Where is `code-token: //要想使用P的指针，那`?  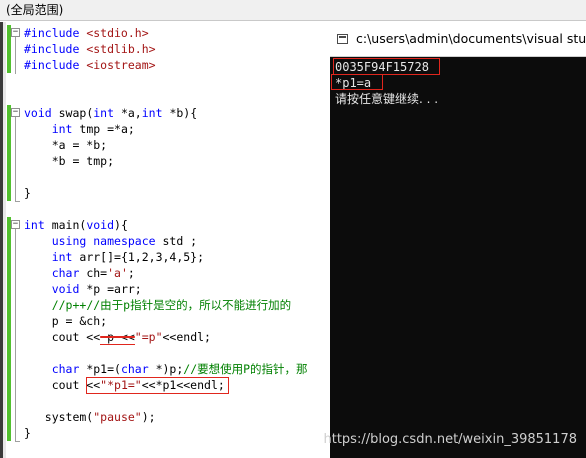
code-token: //要想使用P的指针，那 is located at coordinates (245, 369).